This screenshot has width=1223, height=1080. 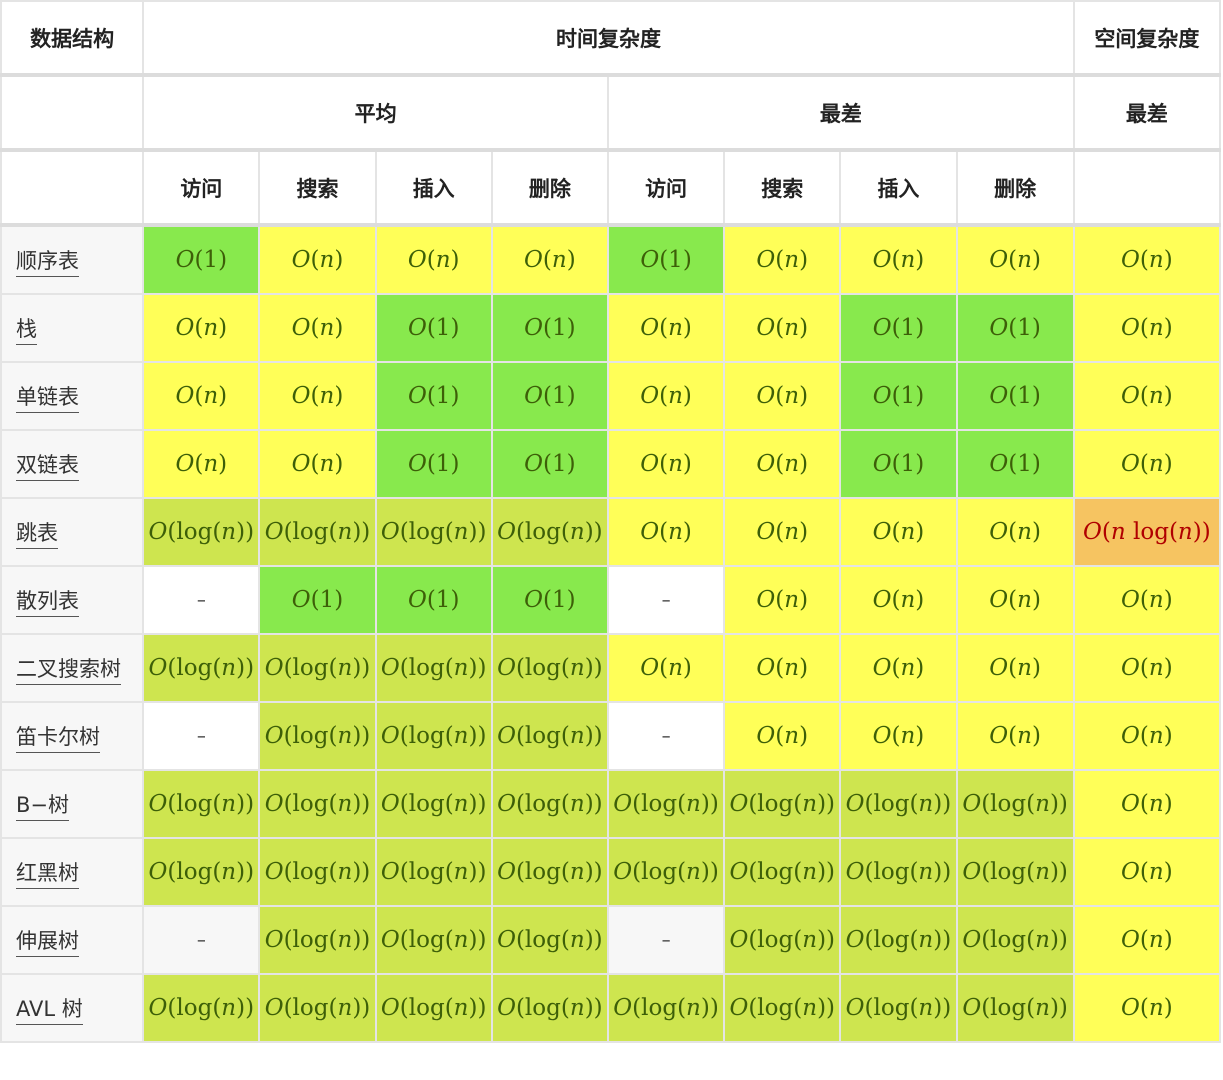 I want to click on structure-link: AVL 树, so click(x=49, y=1011).